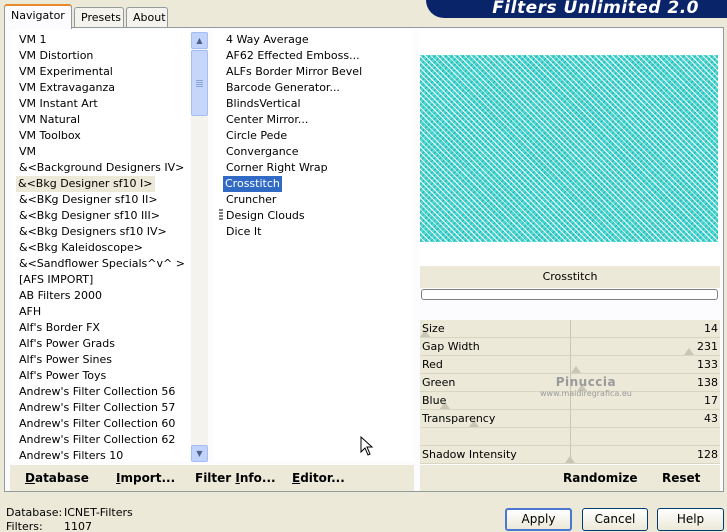 The height and width of the screenshot is (532, 727). I want to click on filter-item: Design Clouds, so click(265, 216).